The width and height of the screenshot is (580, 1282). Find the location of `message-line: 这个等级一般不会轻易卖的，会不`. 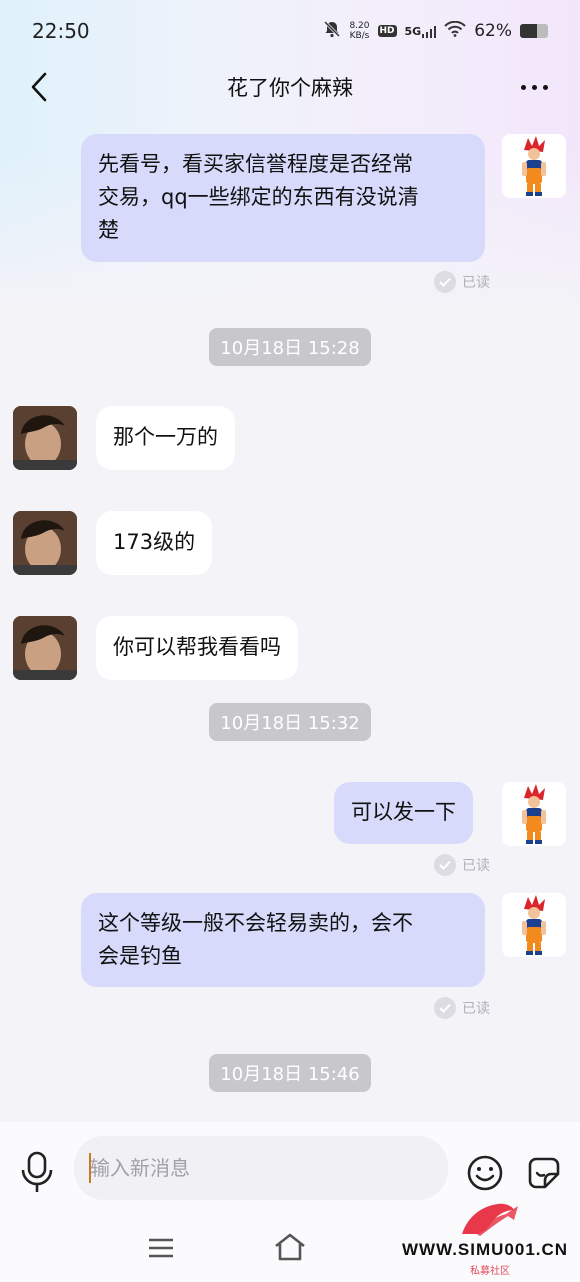

message-line: 这个等级一般不会轻易卖的，会不 is located at coordinates (255, 923).